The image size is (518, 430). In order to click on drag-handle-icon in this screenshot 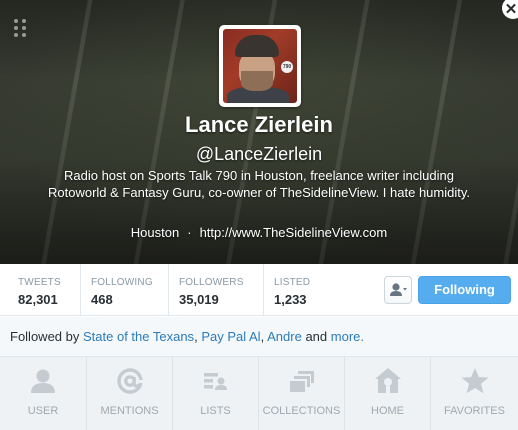, I will do `click(21, 28)`.